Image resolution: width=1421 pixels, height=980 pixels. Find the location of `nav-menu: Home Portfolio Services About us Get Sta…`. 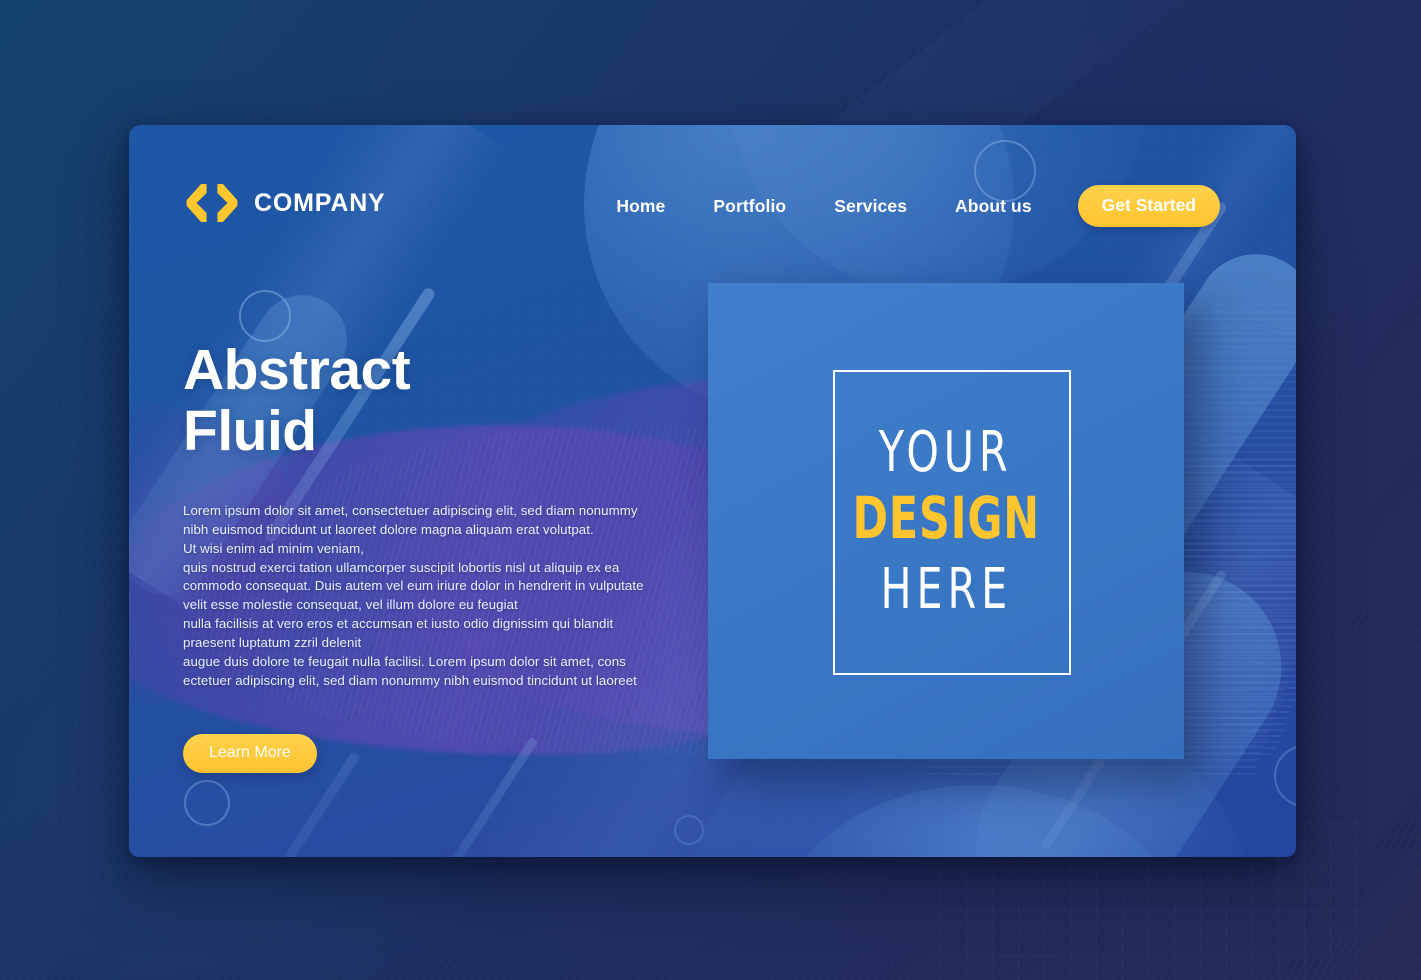

nav-menu: Home Portfolio Services About us Get Sta… is located at coordinates (906, 206).